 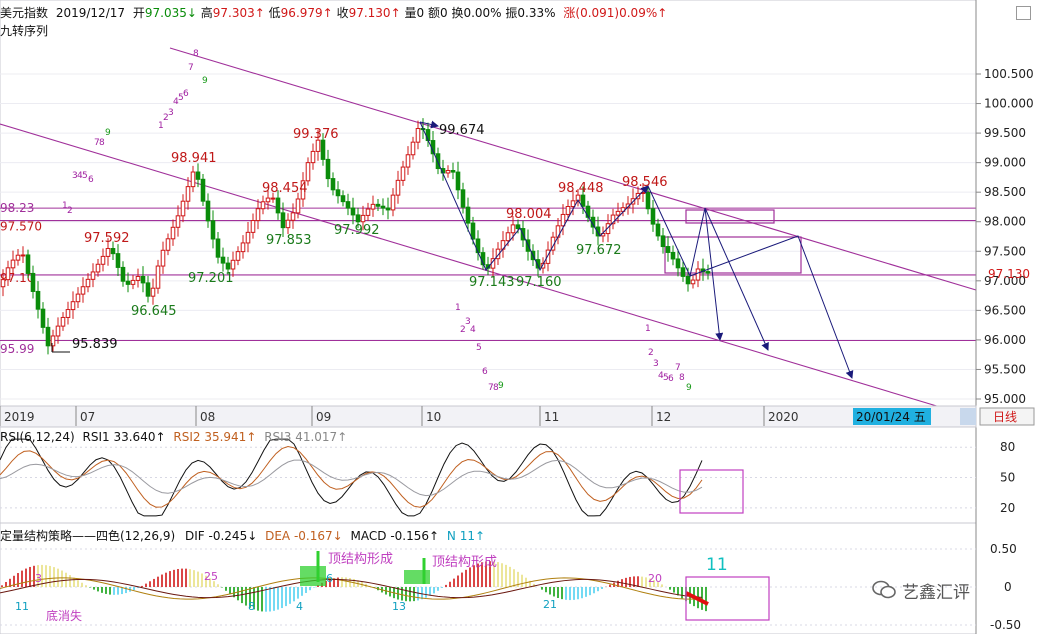 What do you see at coordinates (417, 577) in the screenshot?
I see `macd-highlight` at bounding box center [417, 577].